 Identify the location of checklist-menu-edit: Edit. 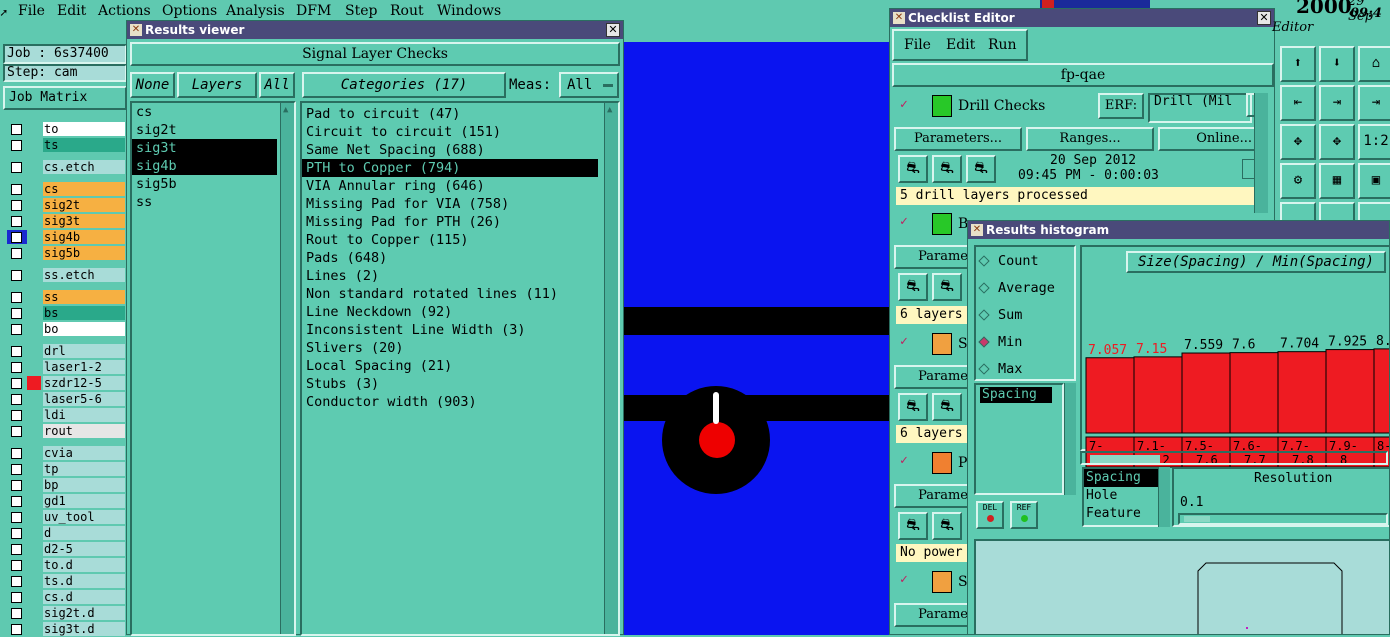
(960, 45).